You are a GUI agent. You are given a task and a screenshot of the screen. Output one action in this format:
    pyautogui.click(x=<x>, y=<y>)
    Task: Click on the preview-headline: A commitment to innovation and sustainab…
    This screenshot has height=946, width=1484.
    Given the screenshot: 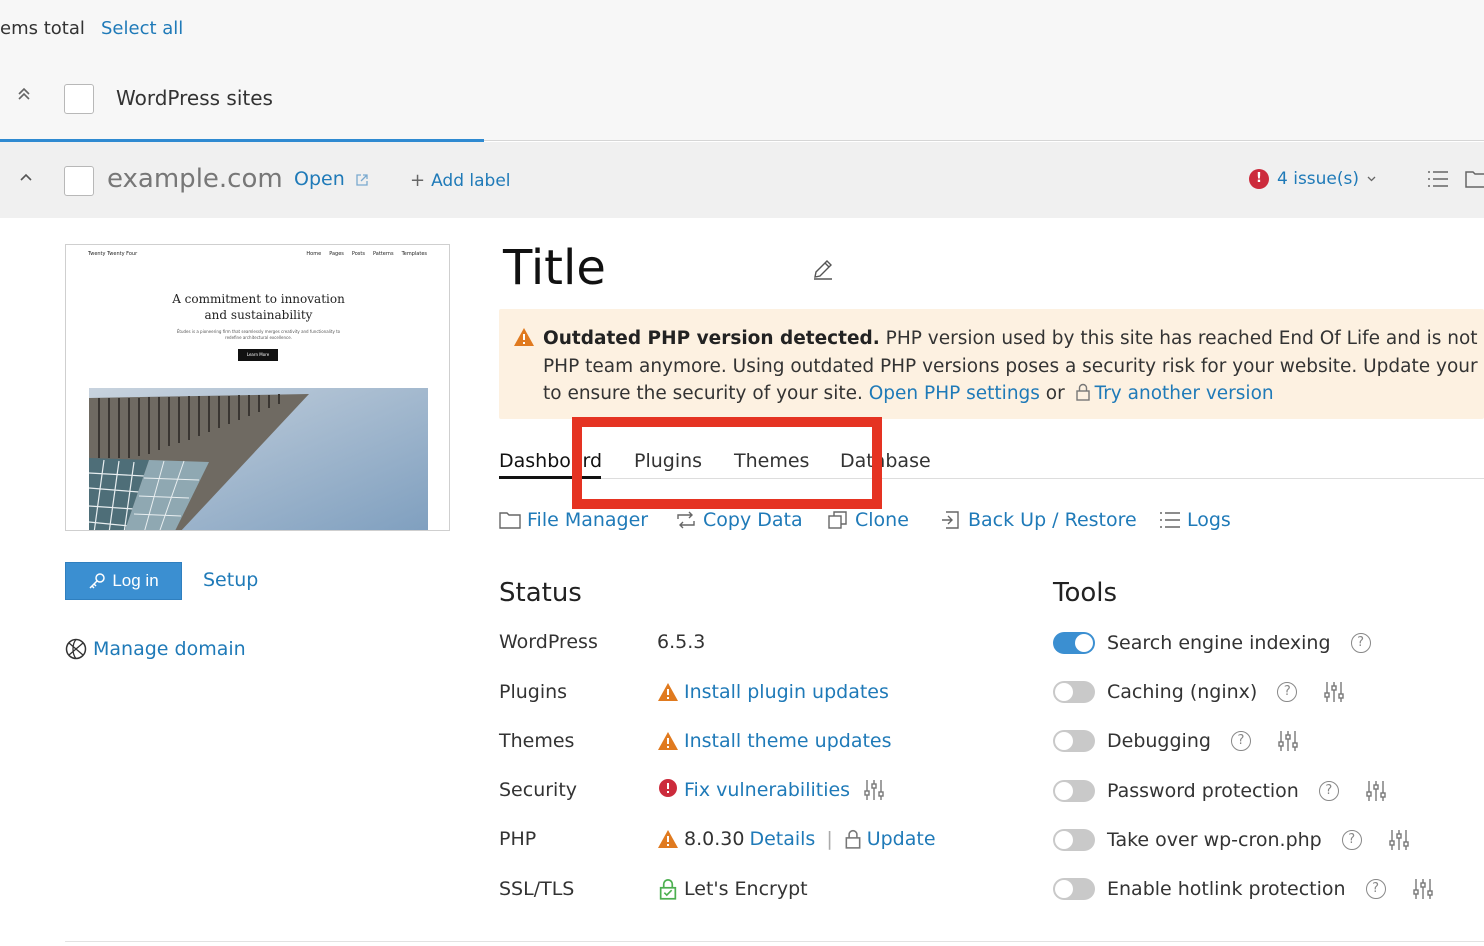 What is the action you would take?
    pyautogui.click(x=258, y=307)
    